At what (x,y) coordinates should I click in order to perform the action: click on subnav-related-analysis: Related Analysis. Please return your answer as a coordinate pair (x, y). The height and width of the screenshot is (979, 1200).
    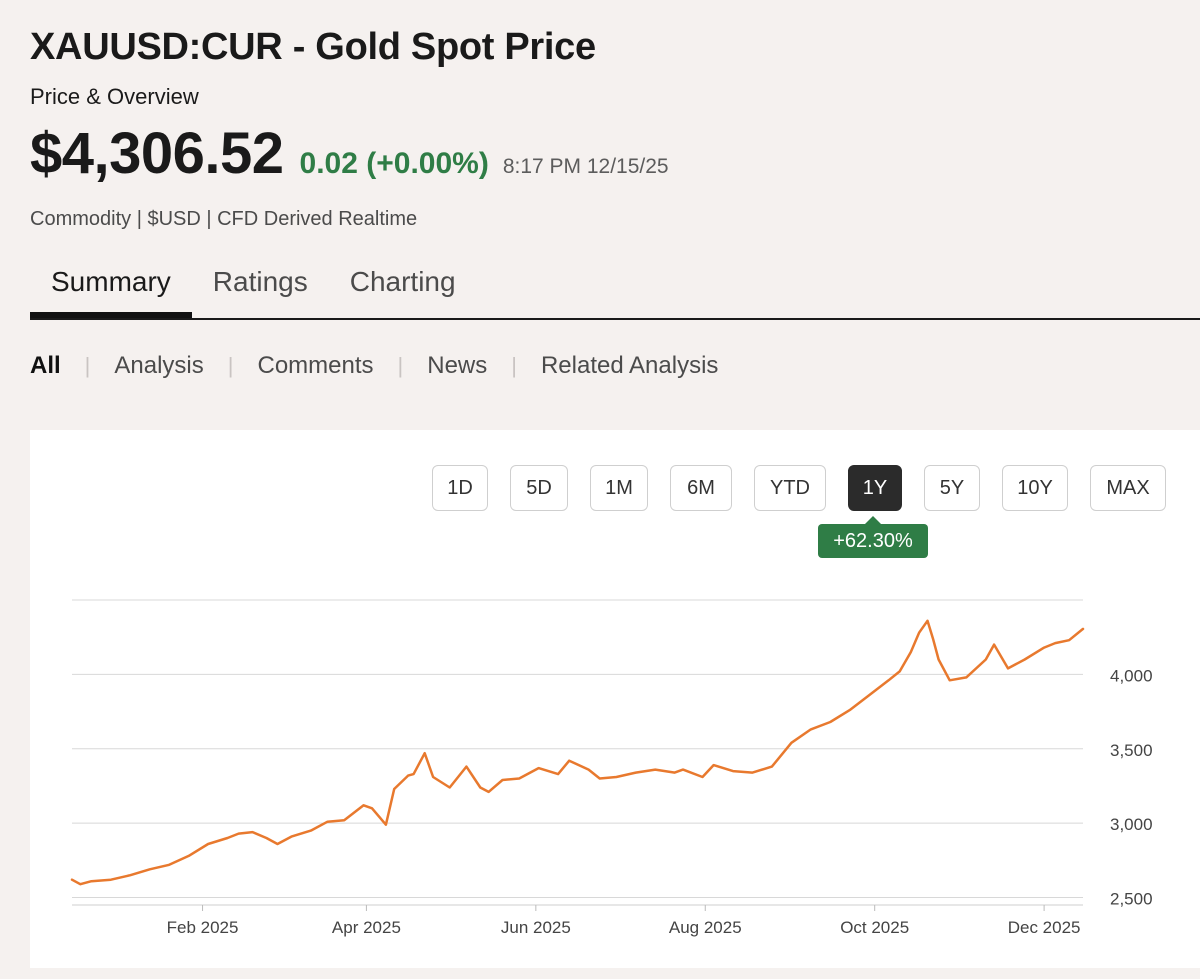
    Looking at the image, I should click on (629, 366).